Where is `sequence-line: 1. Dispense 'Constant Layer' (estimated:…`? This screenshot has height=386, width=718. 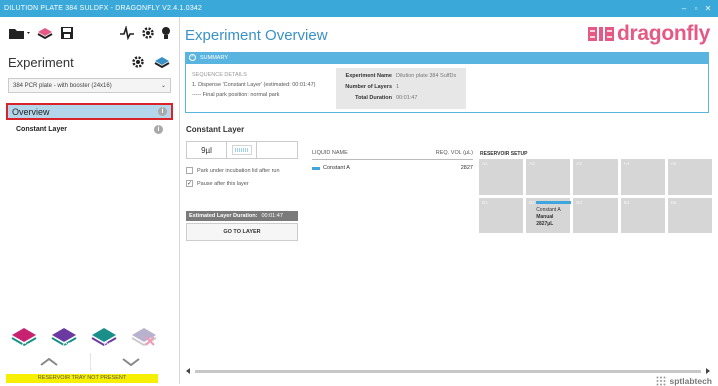 sequence-line: 1. Dispense 'Constant Layer' (estimated:… is located at coordinates (254, 85).